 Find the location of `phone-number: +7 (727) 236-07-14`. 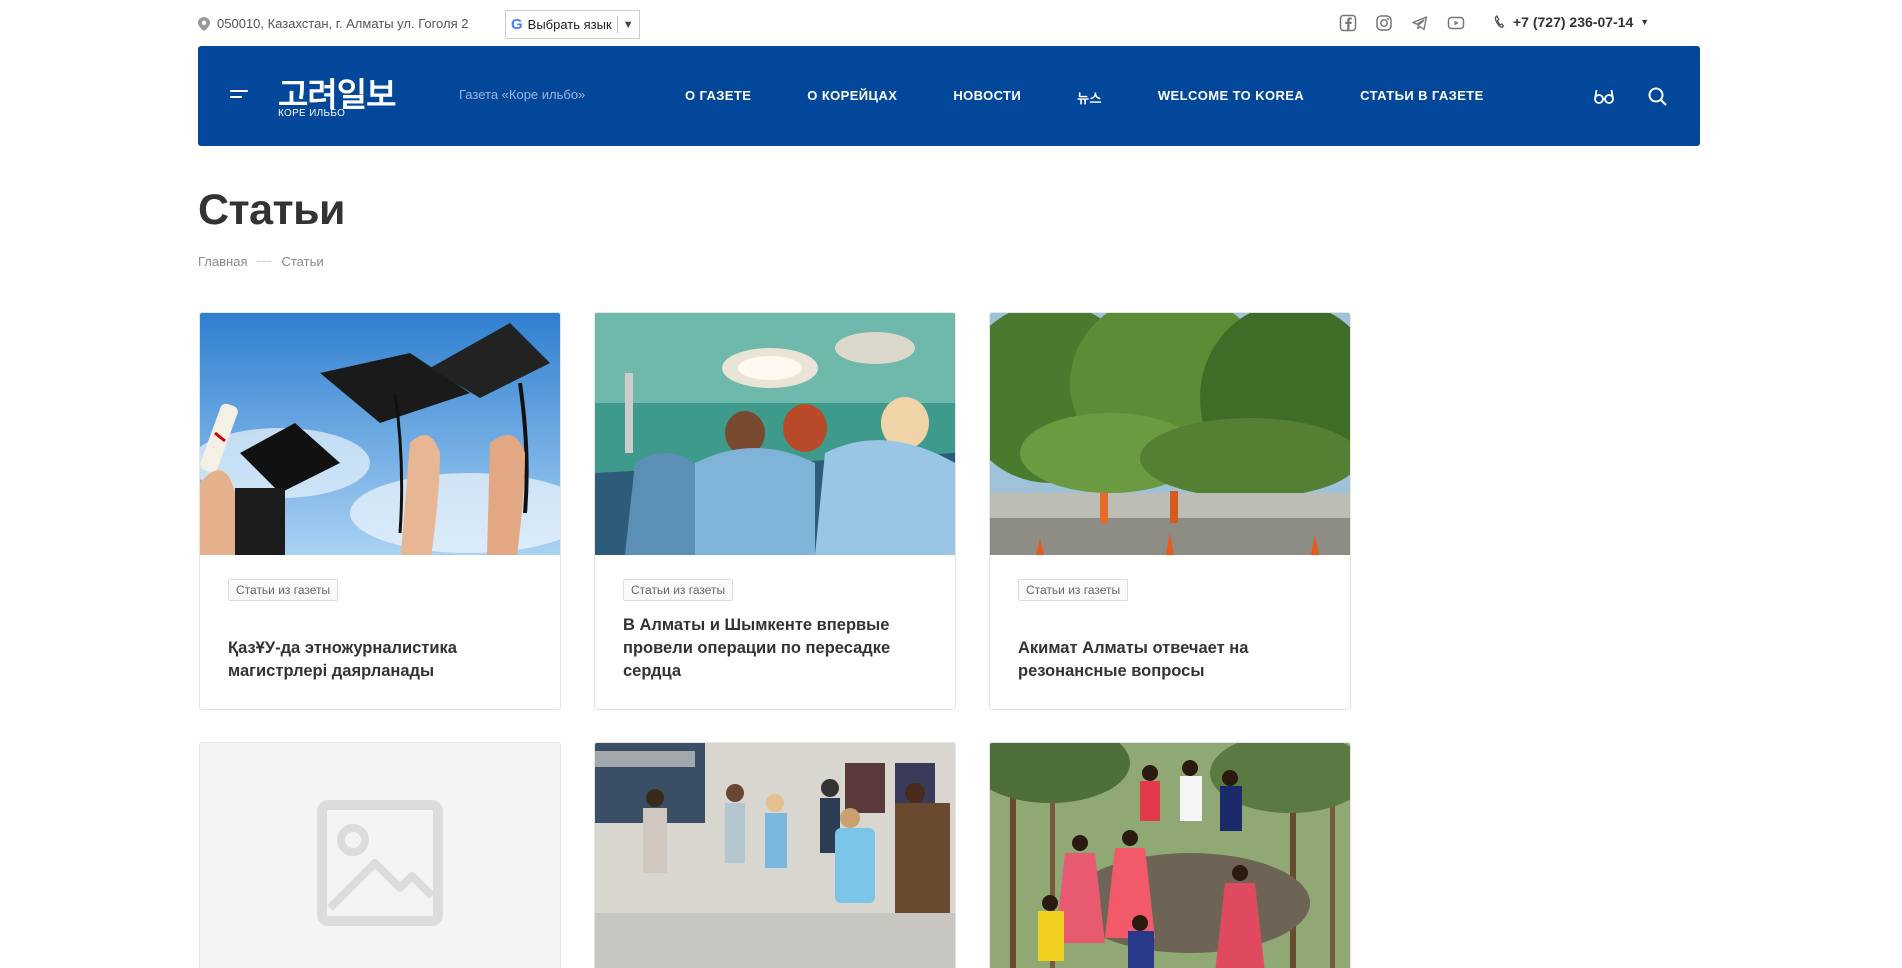

phone-number: +7 (727) 236-07-14 is located at coordinates (1573, 22).